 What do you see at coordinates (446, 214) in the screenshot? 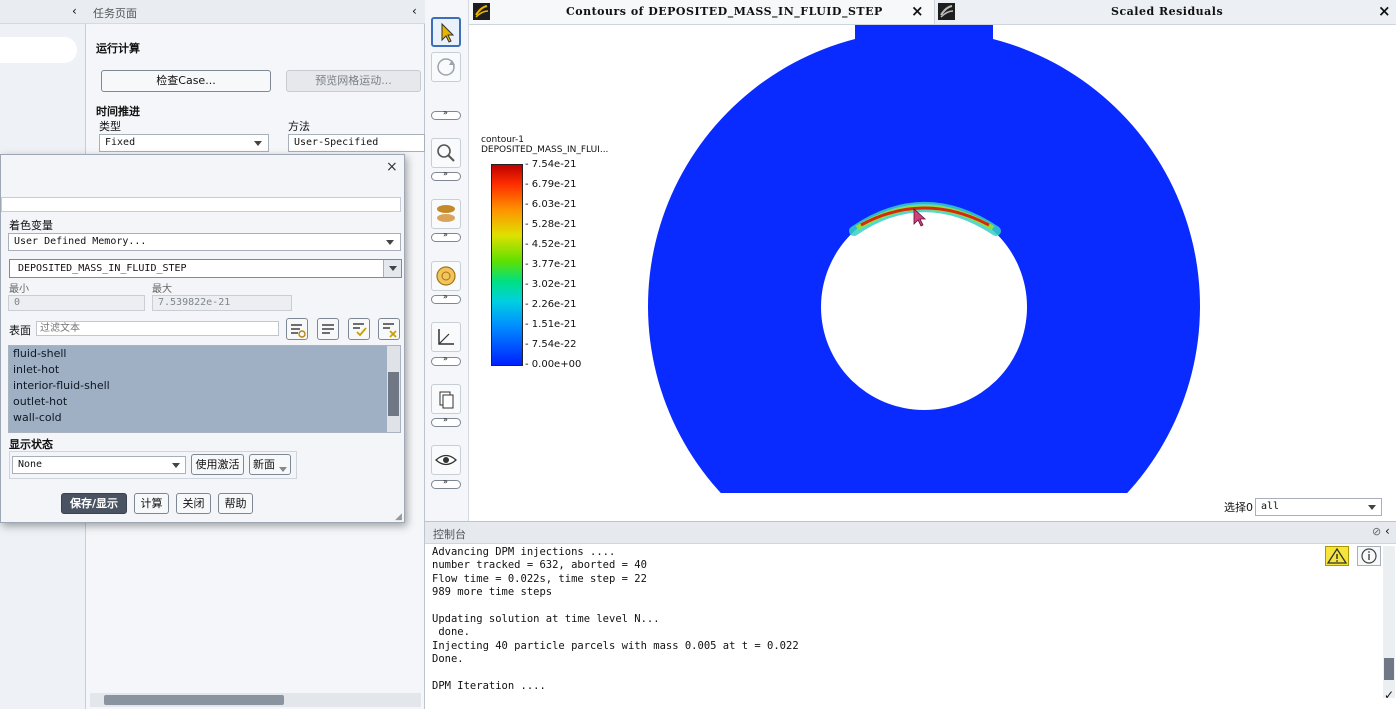
I see `plane-view-button` at bounding box center [446, 214].